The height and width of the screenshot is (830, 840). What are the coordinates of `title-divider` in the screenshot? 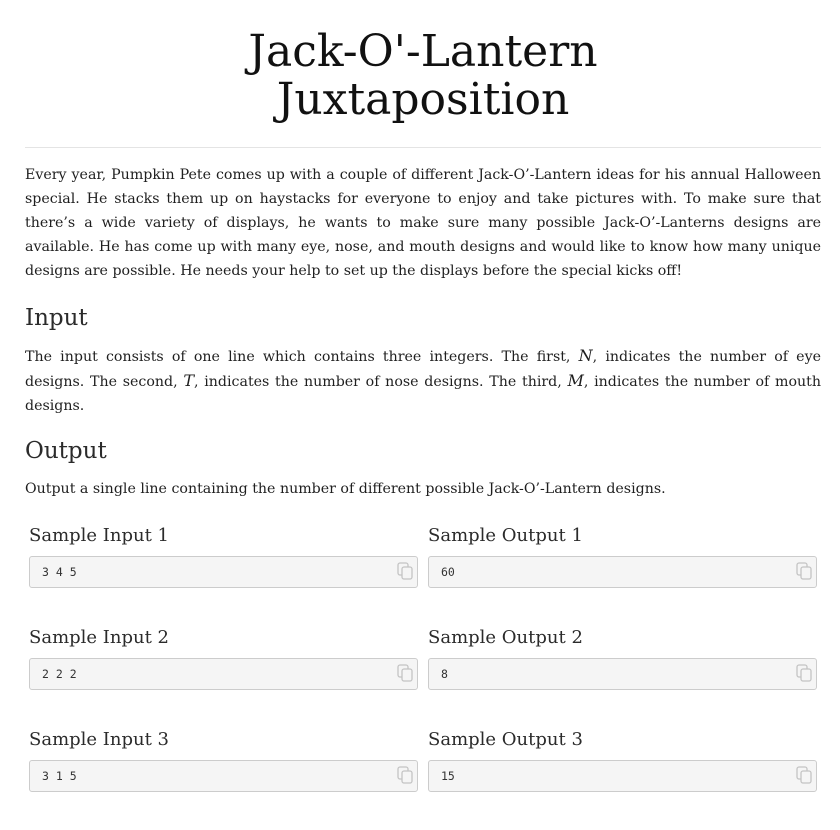 It's located at (423, 147).